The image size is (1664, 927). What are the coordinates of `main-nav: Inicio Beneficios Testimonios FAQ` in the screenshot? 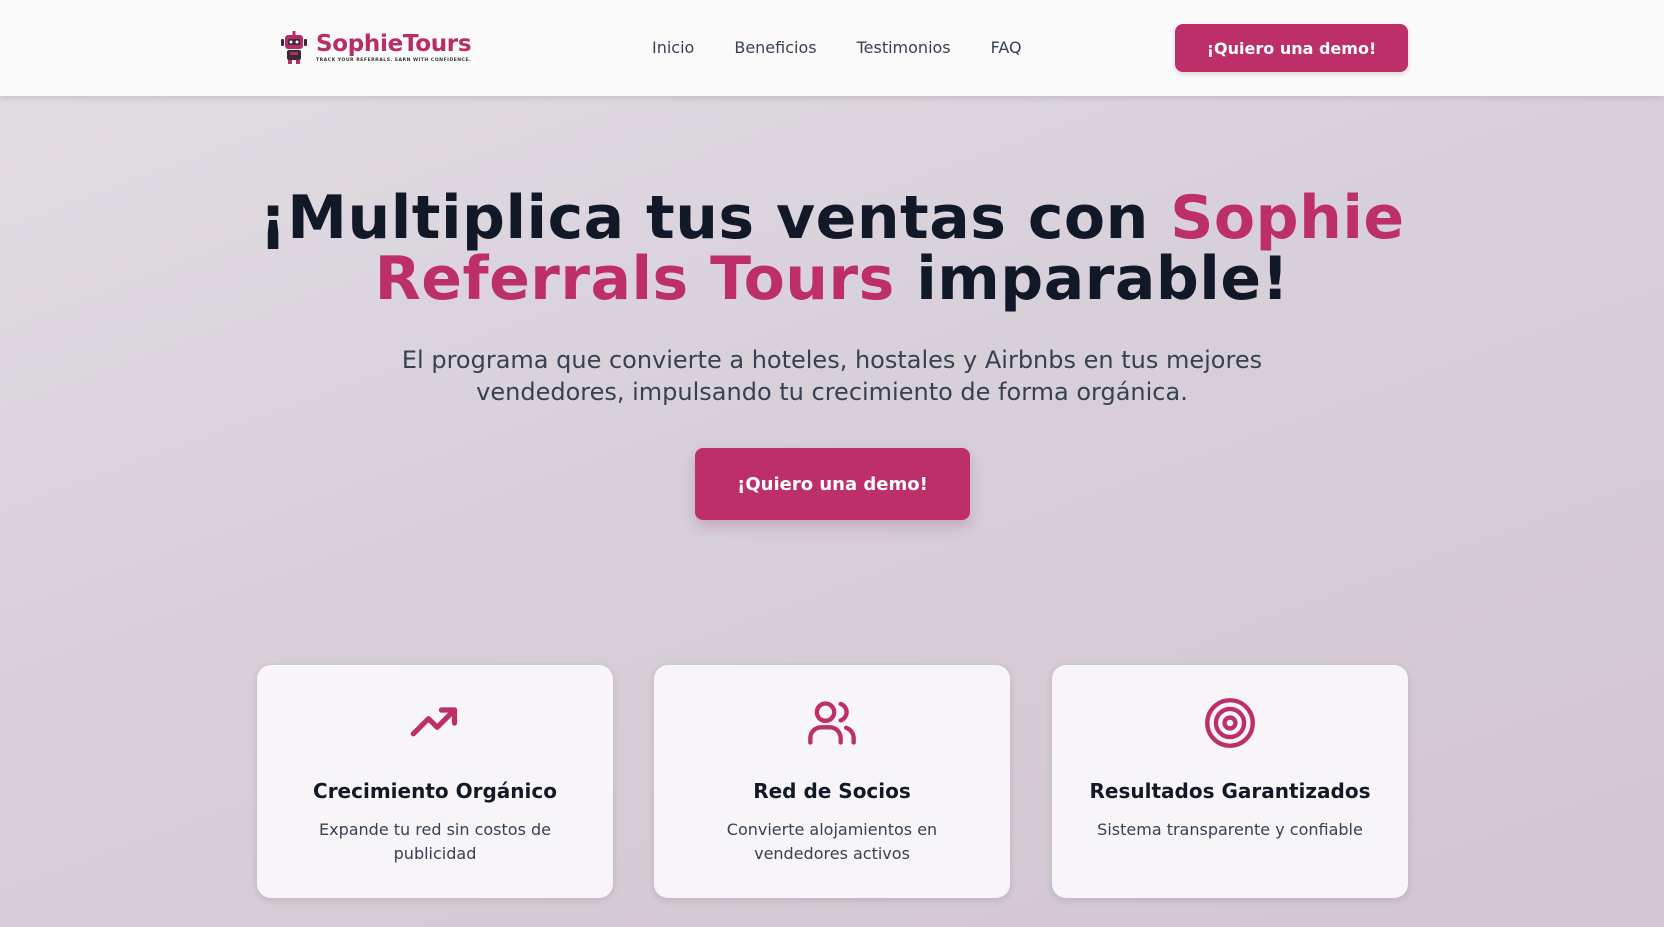 It's located at (837, 47).